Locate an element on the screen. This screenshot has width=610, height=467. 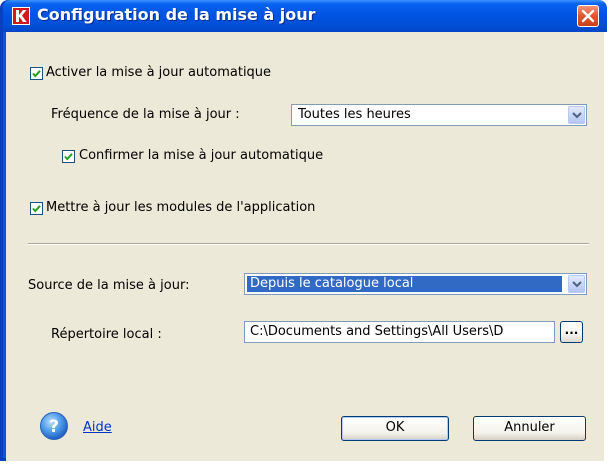
cancel-button: Annuler is located at coordinates (529, 428).